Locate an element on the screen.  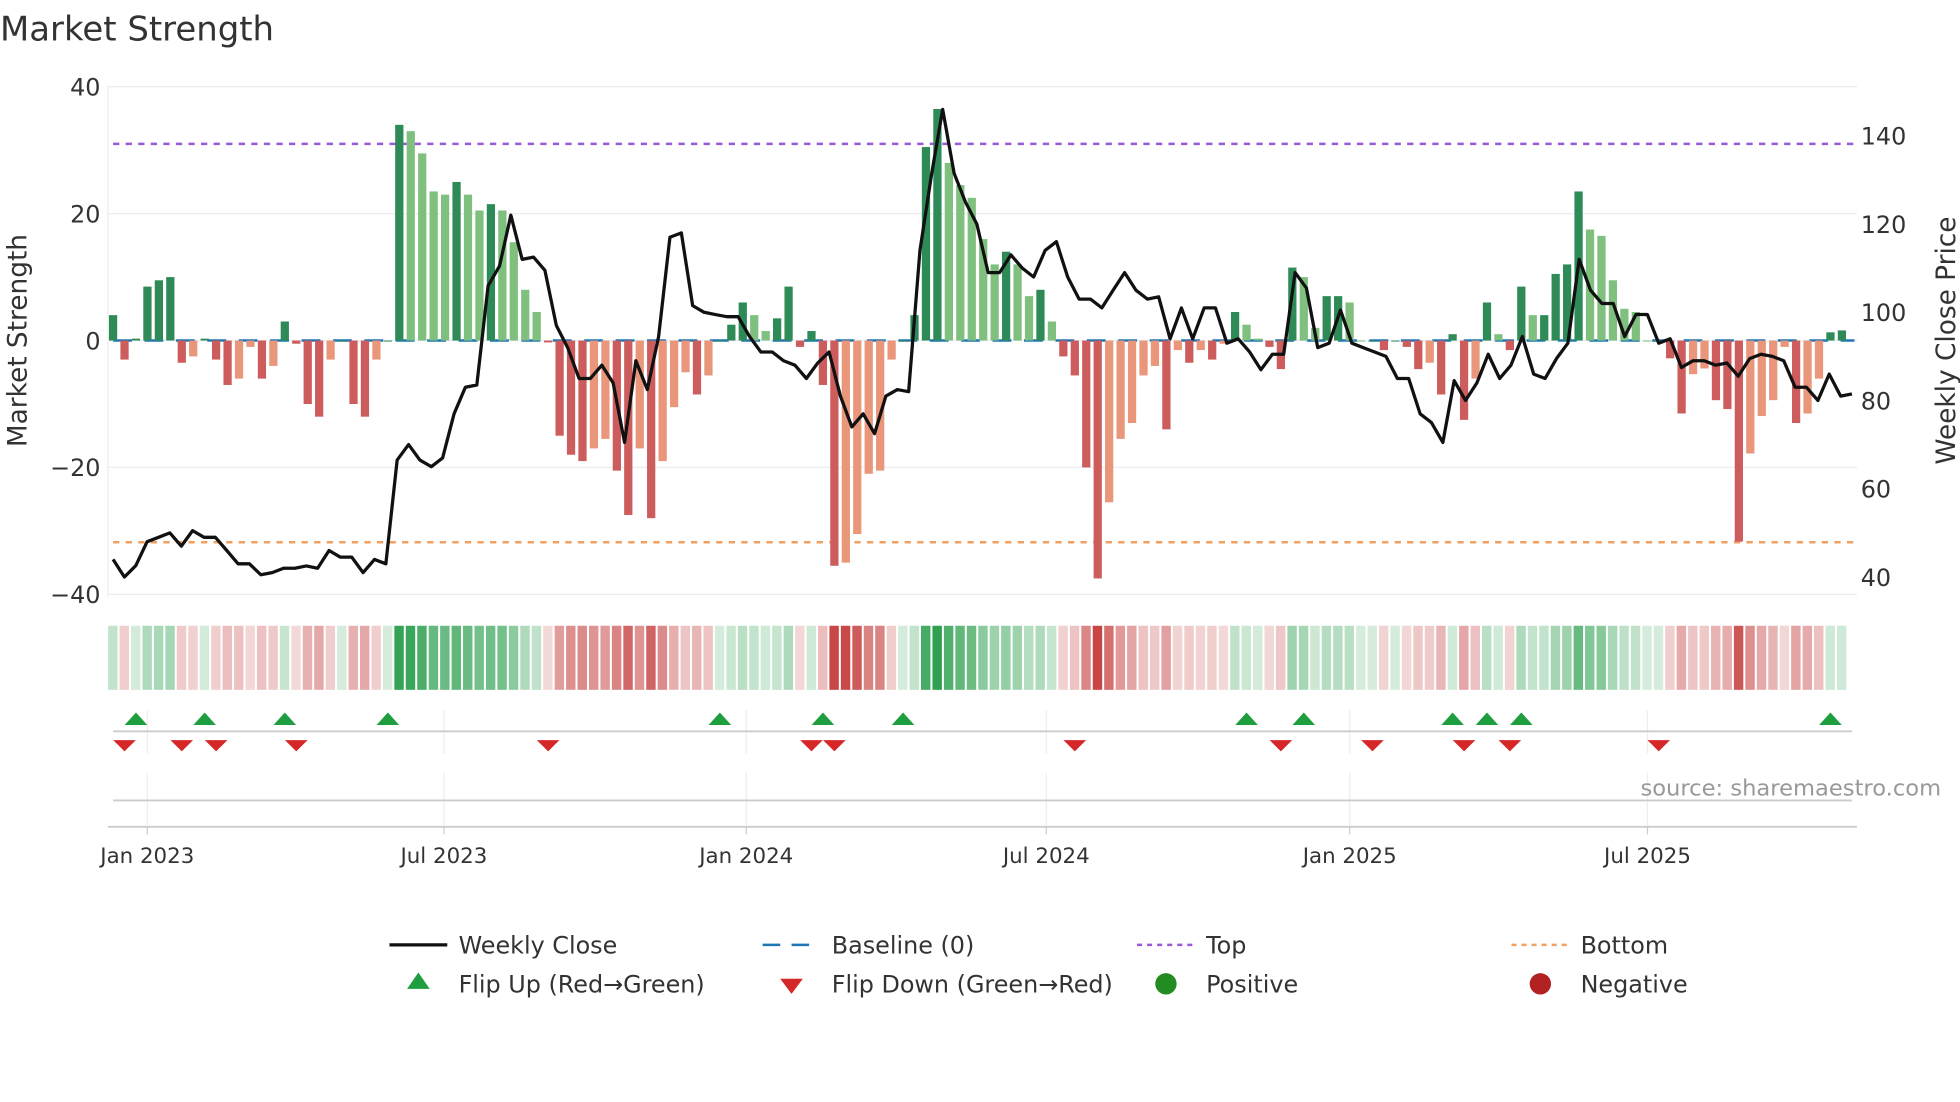
x-tick-label: Jan 2023 is located at coordinates (146, 856).